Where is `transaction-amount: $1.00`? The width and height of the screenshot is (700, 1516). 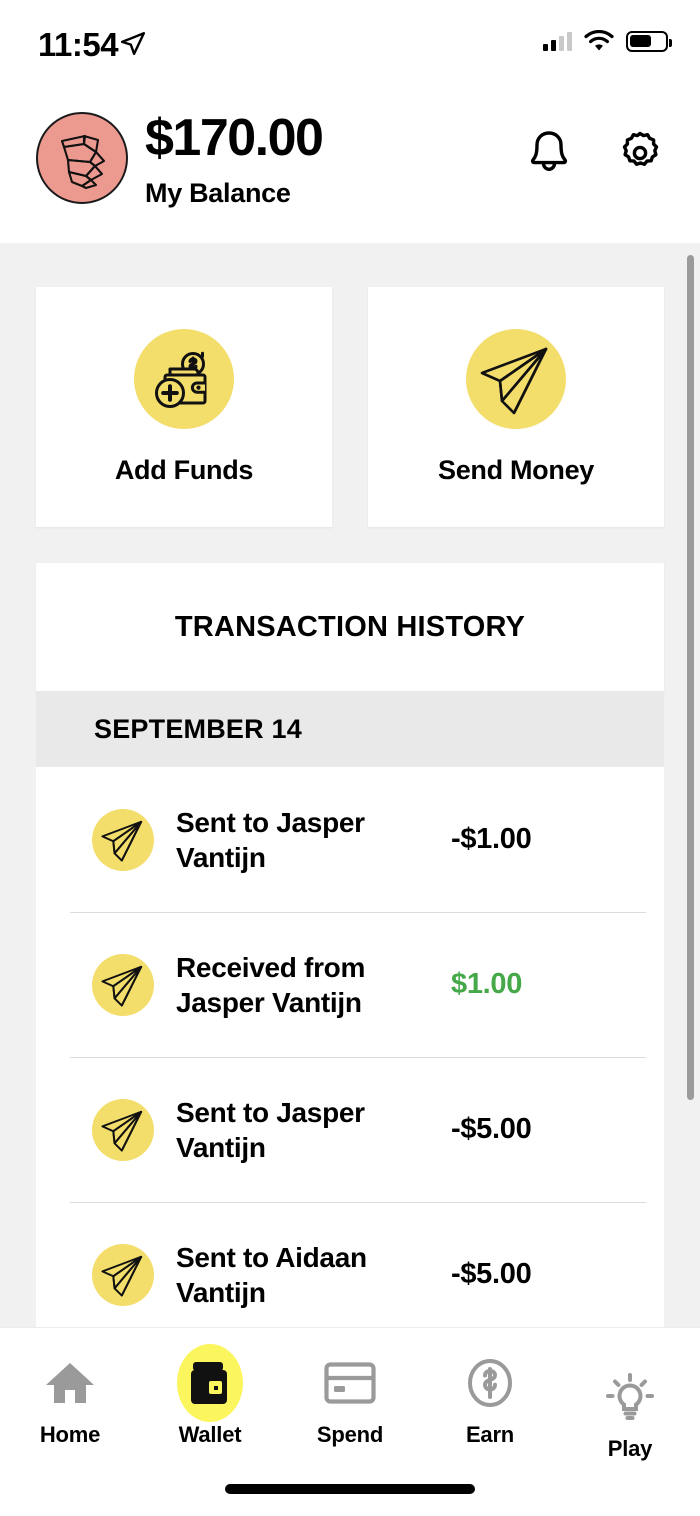 transaction-amount: $1.00 is located at coordinates (487, 984).